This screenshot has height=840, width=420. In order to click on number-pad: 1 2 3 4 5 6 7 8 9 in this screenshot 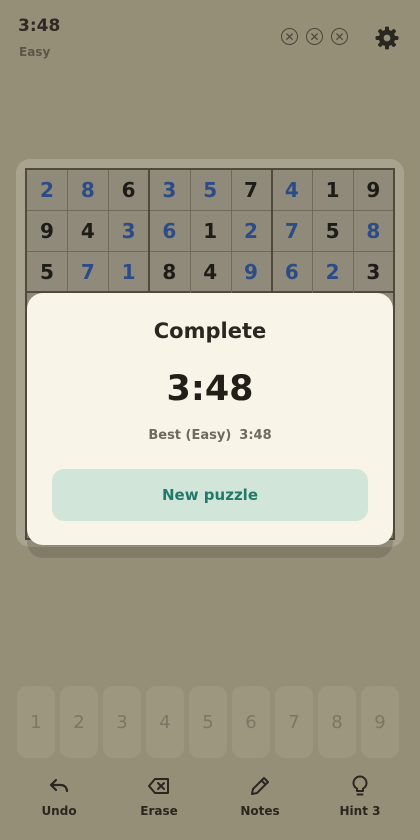, I will do `click(210, 722)`.